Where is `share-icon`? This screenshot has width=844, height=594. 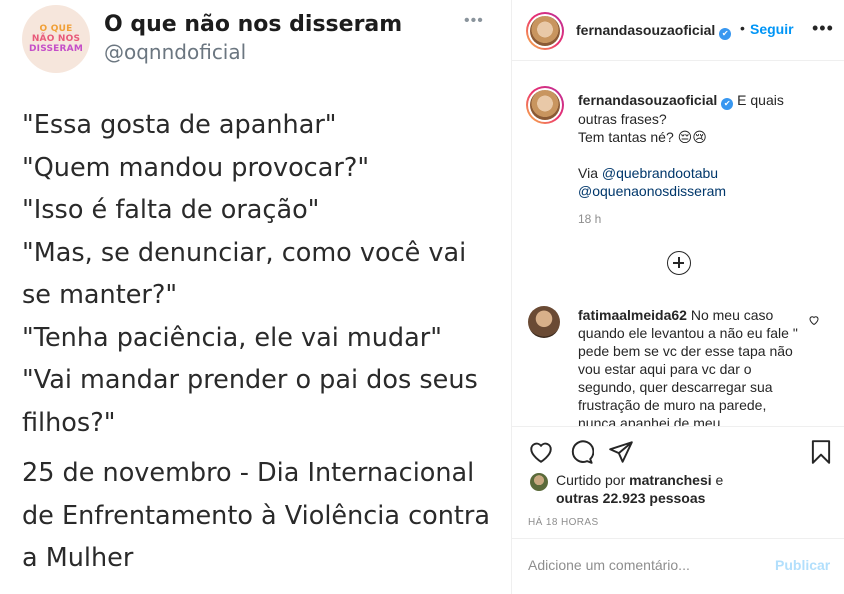
share-icon is located at coordinates (621, 452).